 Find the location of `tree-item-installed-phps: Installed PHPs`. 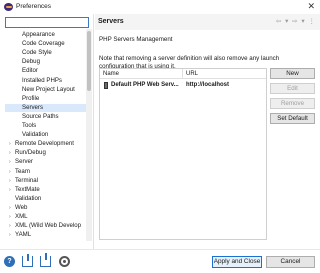

tree-item-installed-phps: Installed PHPs is located at coordinates (47, 81).